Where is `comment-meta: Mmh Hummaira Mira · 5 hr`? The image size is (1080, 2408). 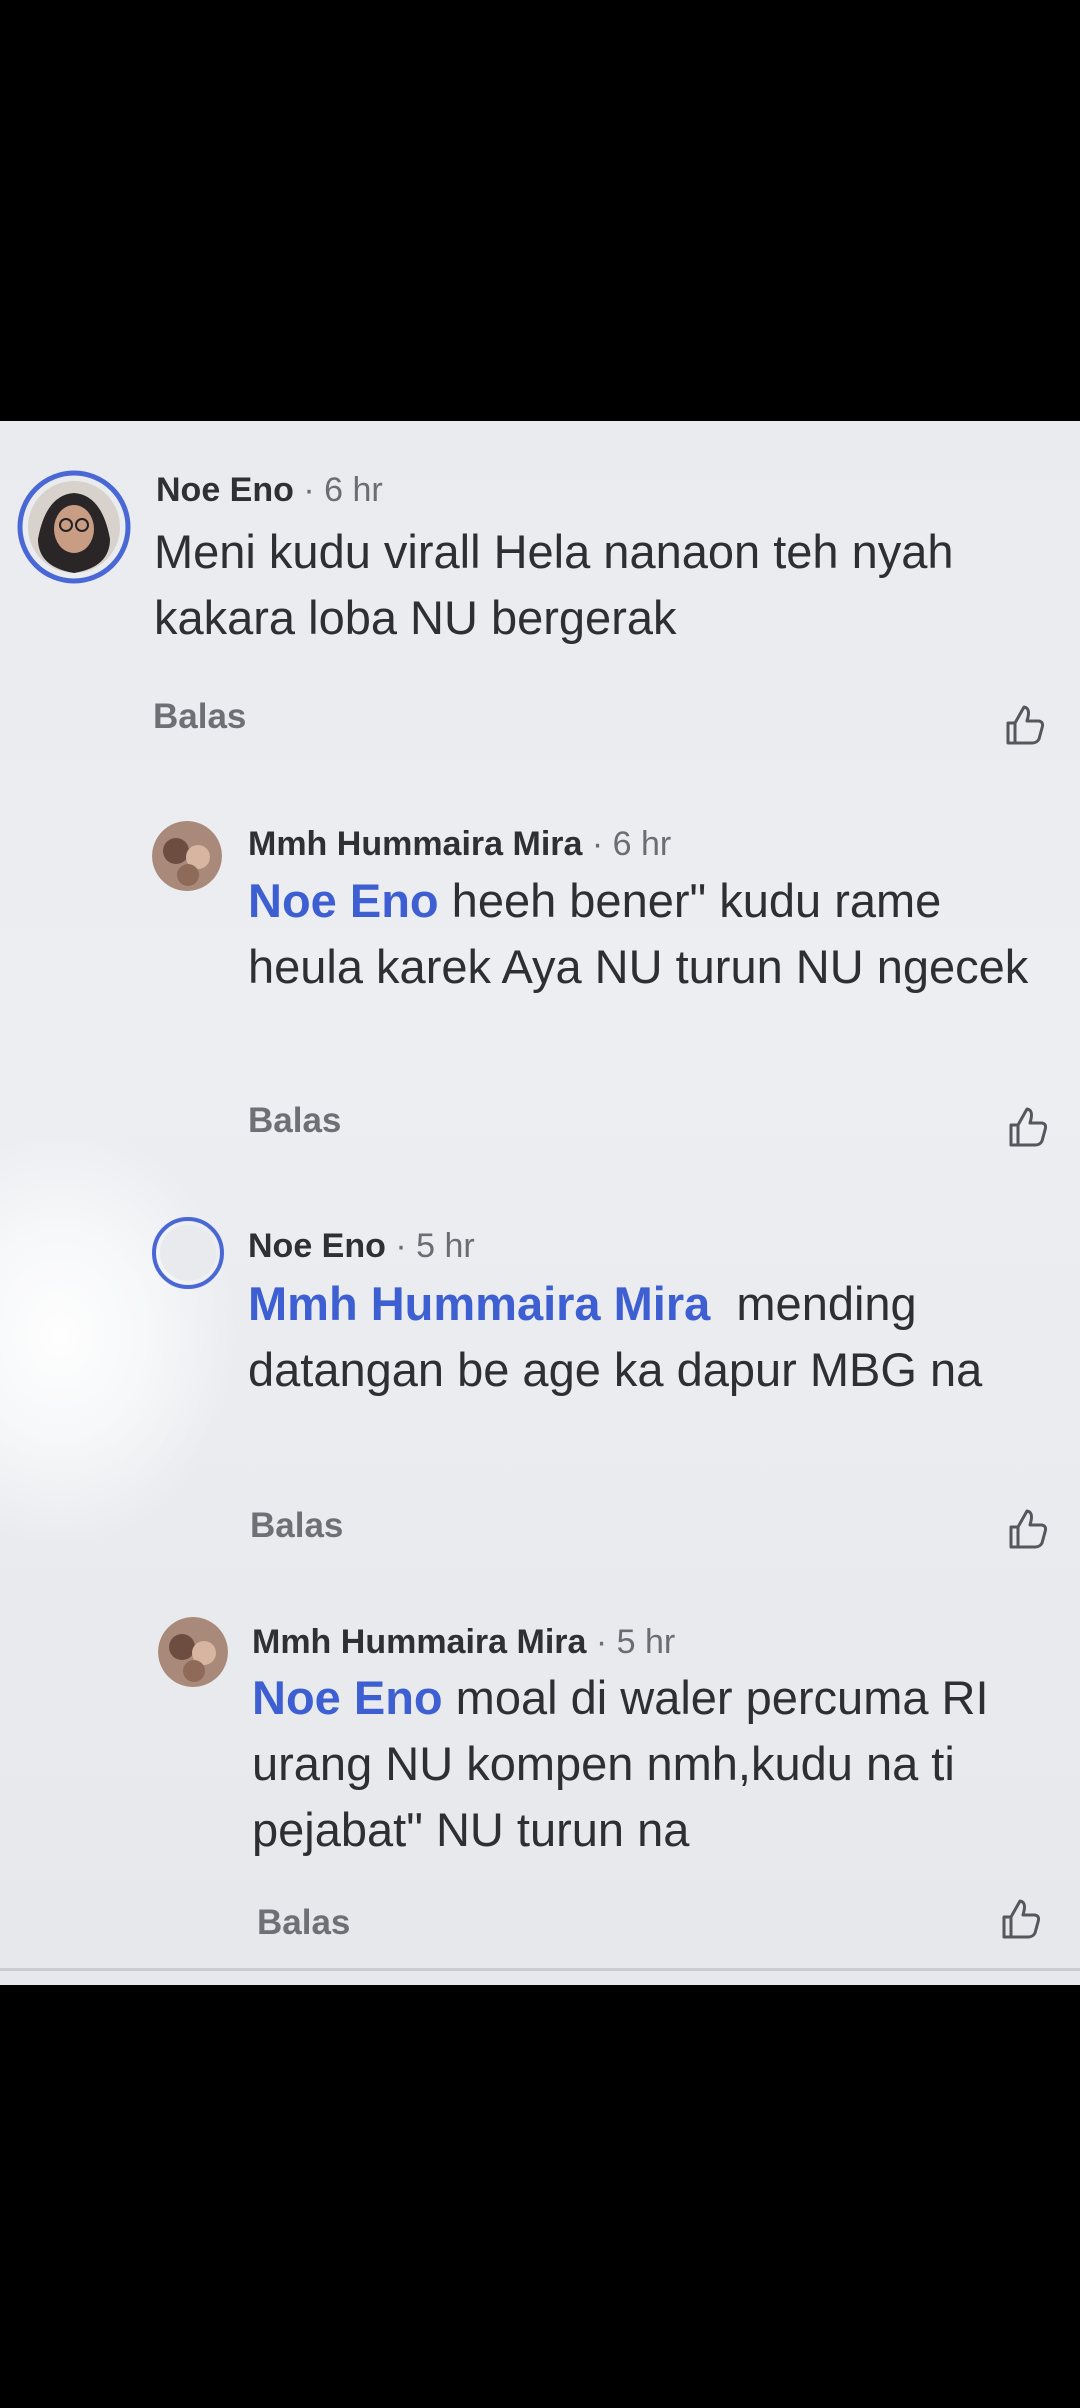 comment-meta: Mmh Hummaira Mira · 5 hr is located at coordinates (463, 1642).